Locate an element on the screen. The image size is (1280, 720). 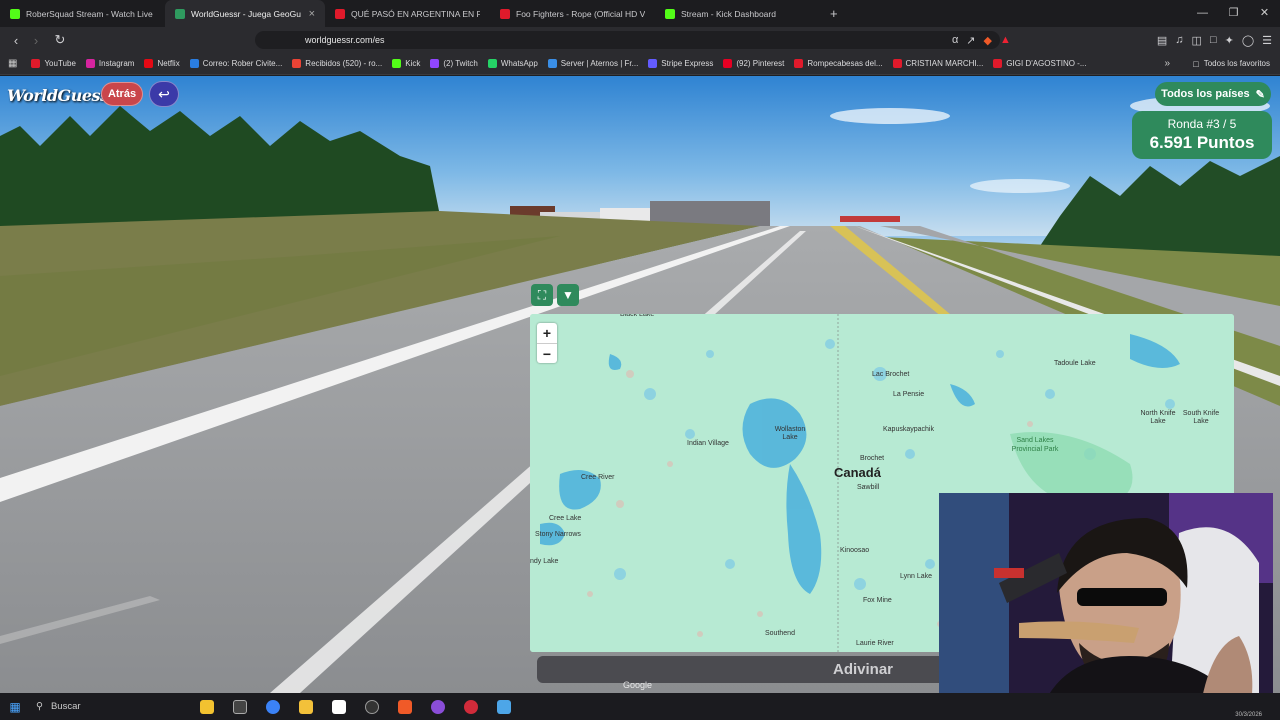
points-total: 6.591 Puntos is located at coordinates (1202, 142).